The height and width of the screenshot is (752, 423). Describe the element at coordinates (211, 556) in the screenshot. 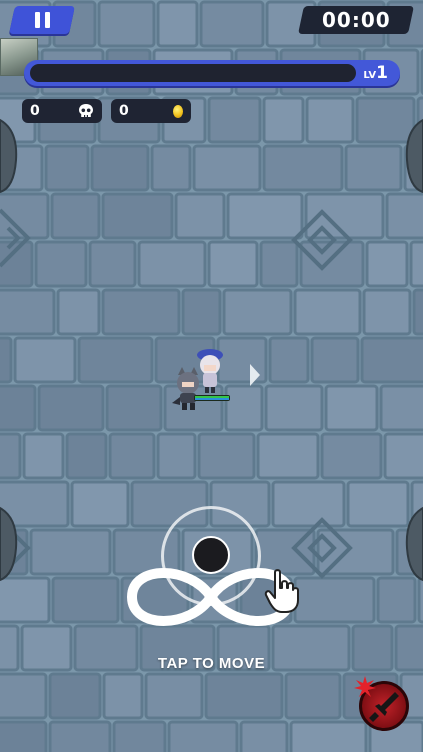

I see `virtual-joystick` at that location.